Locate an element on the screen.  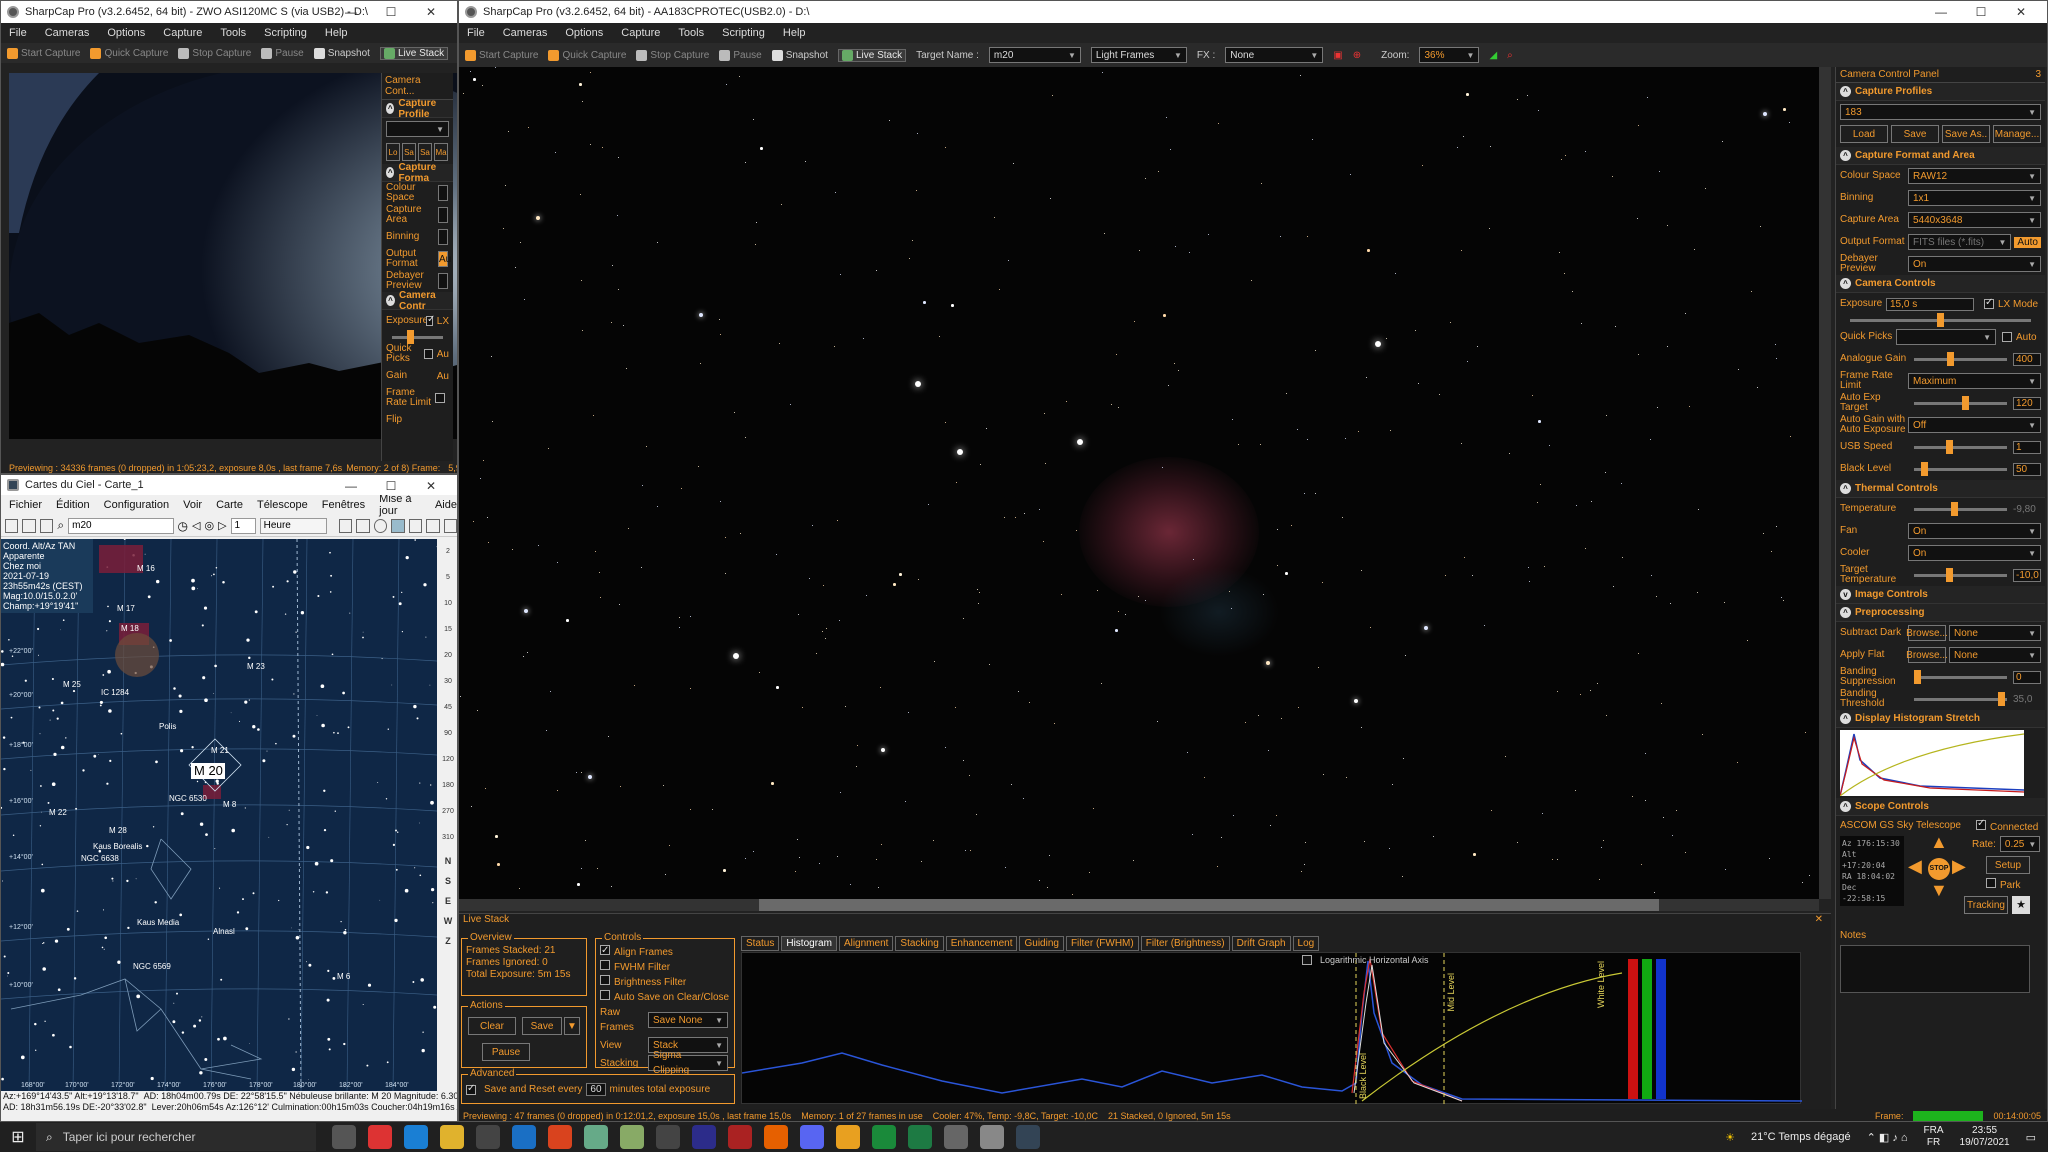
menu-fen-tres: Fenêtres is located at coordinates (343, 505).